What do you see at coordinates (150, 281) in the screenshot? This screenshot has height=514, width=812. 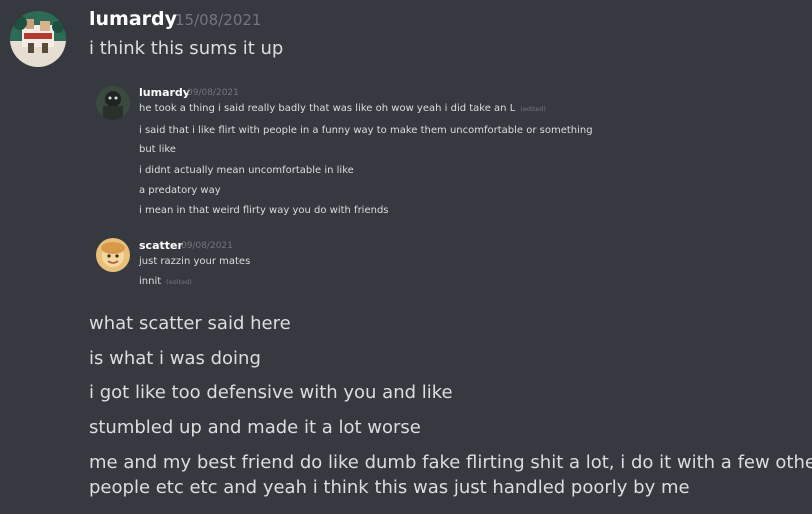 I see `embedded-message-line-text: innit` at bounding box center [150, 281].